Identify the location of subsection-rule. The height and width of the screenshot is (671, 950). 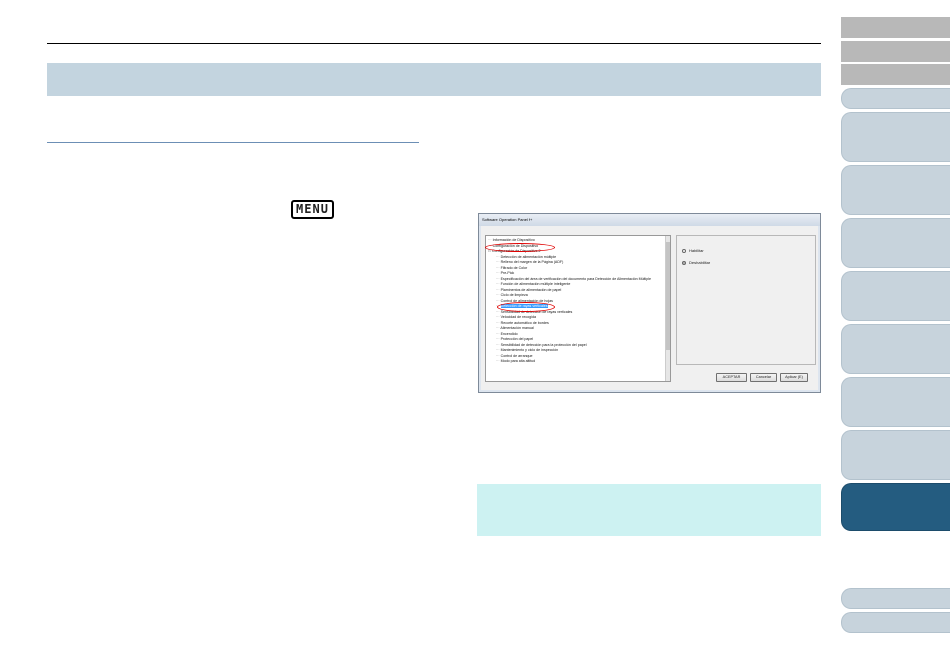
(233, 142).